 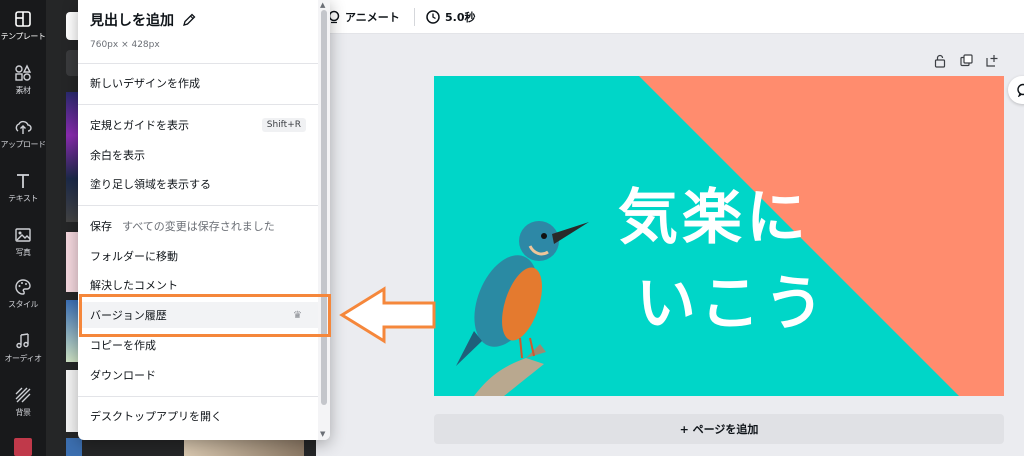 I want to click on photo-icon, so click(x=23, y=235).